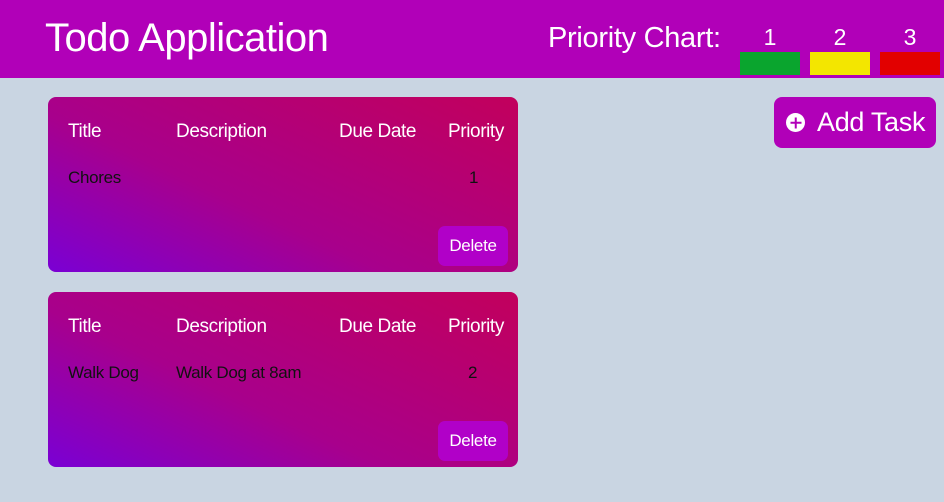 This screenshot has width=944, height=502. I want to click on task-title: Walk Dog, so click(103, 372).